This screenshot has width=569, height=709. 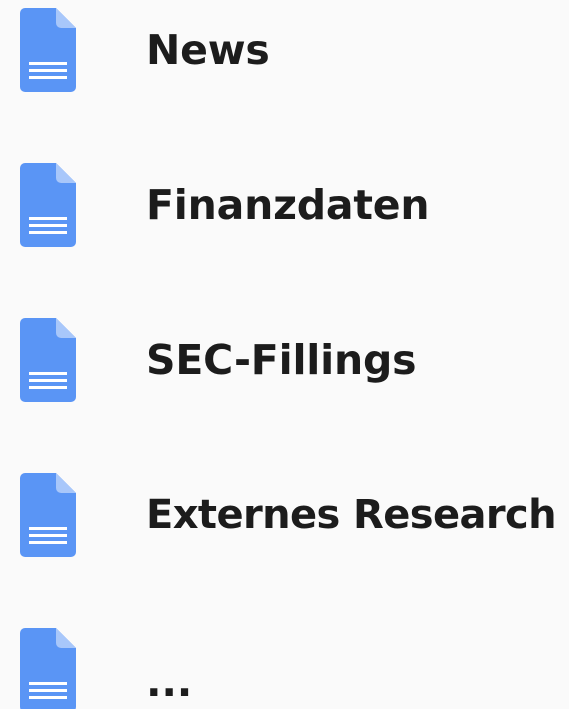 What do you see at coordinates (351, 515) in the screenshot?
I see `list-item-label: Externes Research` at bounding box center [351, 515].